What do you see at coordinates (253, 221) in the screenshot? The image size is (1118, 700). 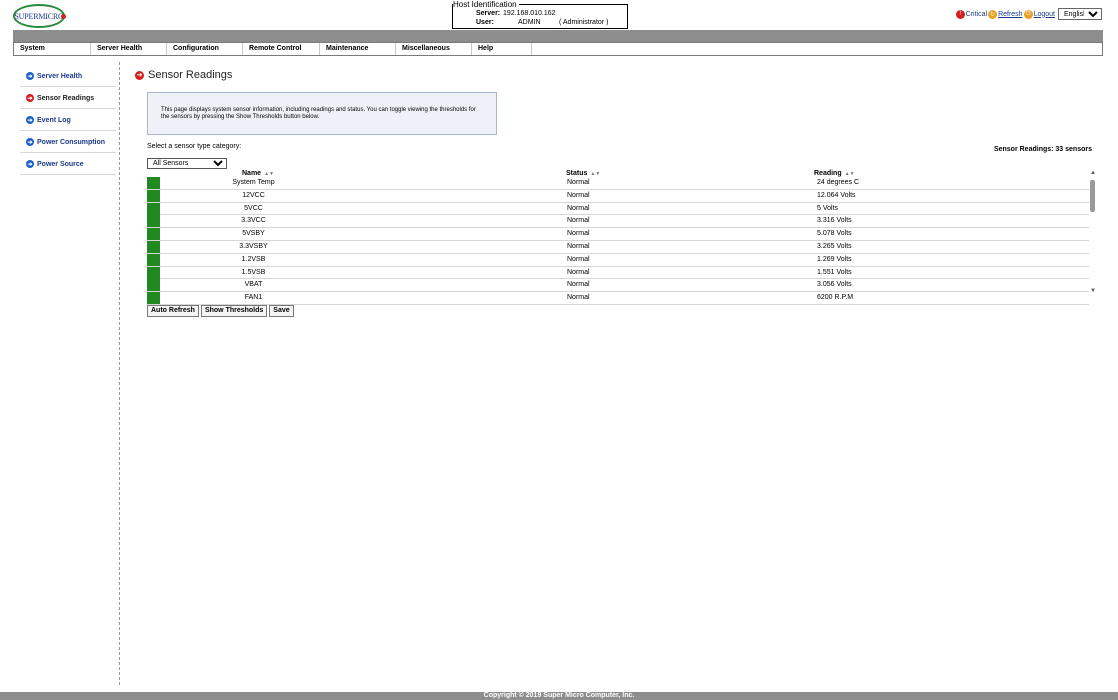 I see `sensor-name: 3.3VCC` at bounding box center [253, 221].